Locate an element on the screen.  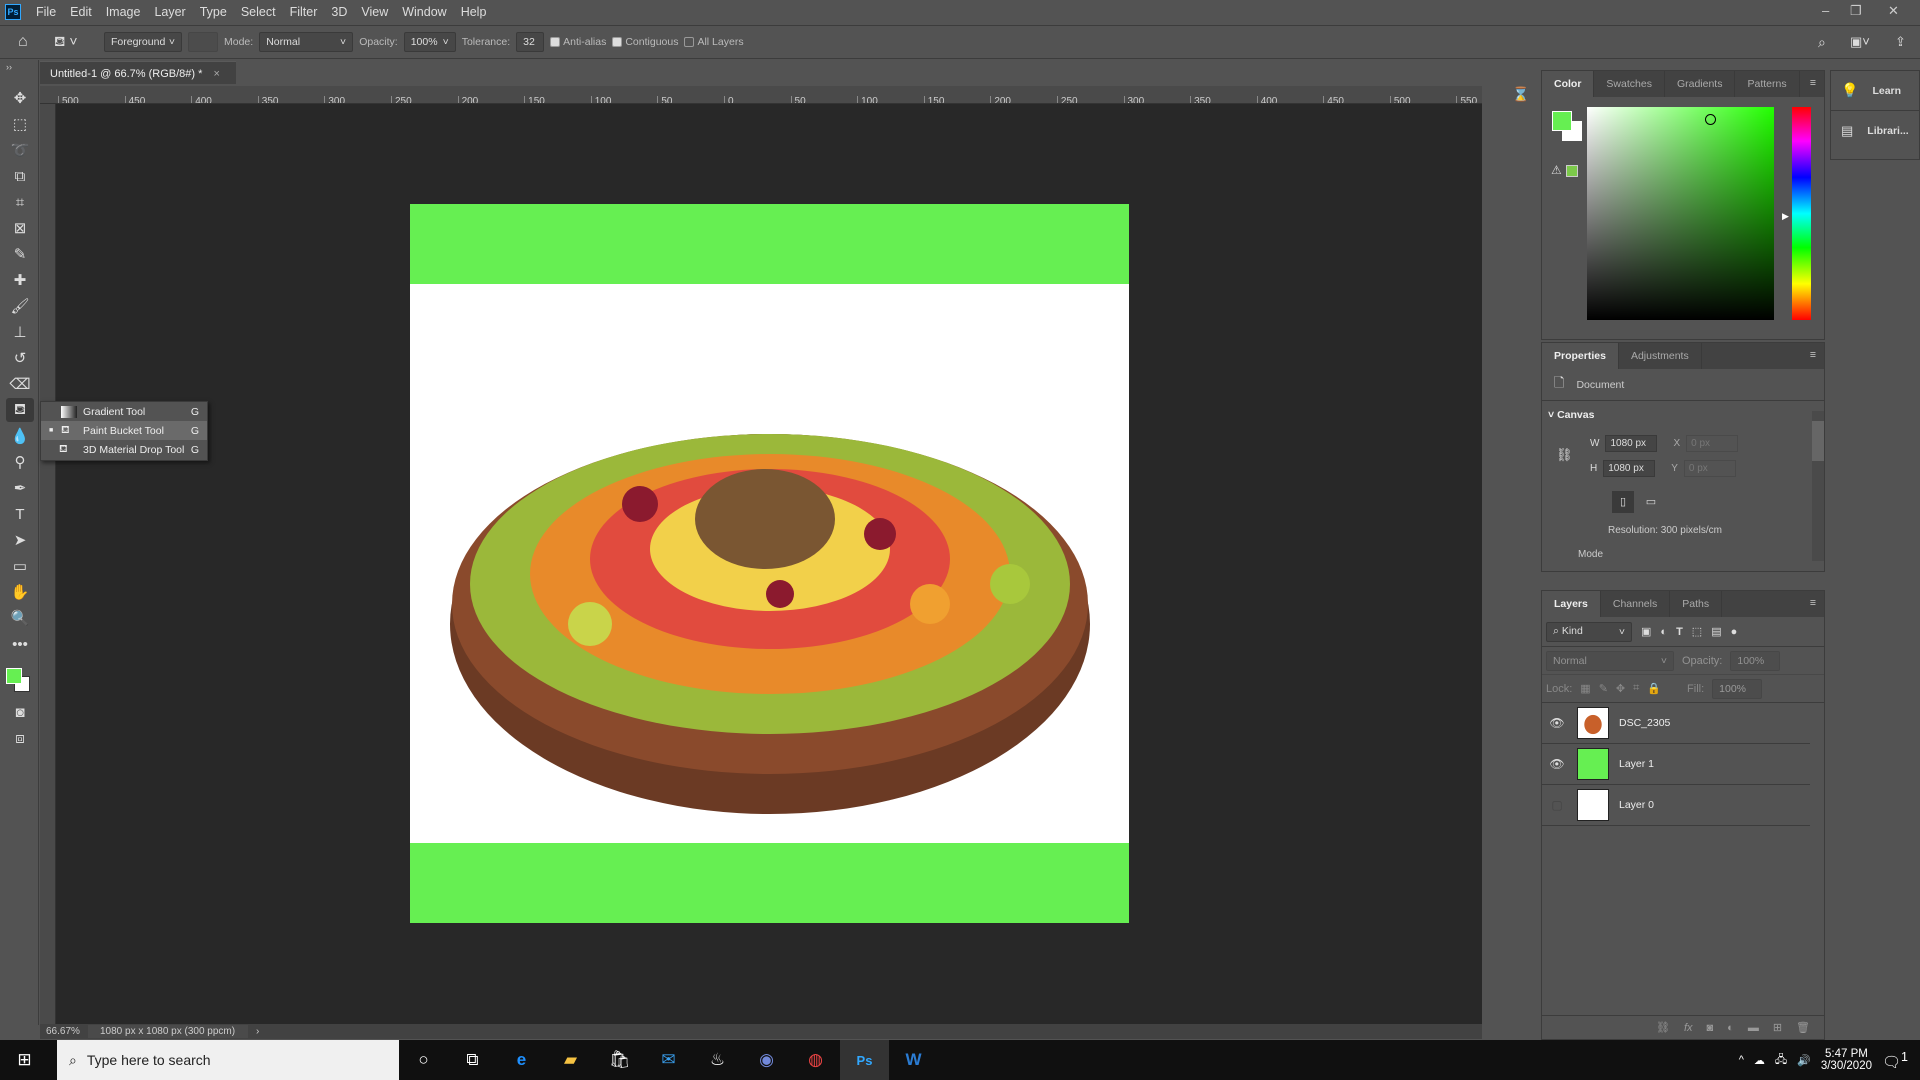
tab-color: Color is located at coordinates (1568, 84).